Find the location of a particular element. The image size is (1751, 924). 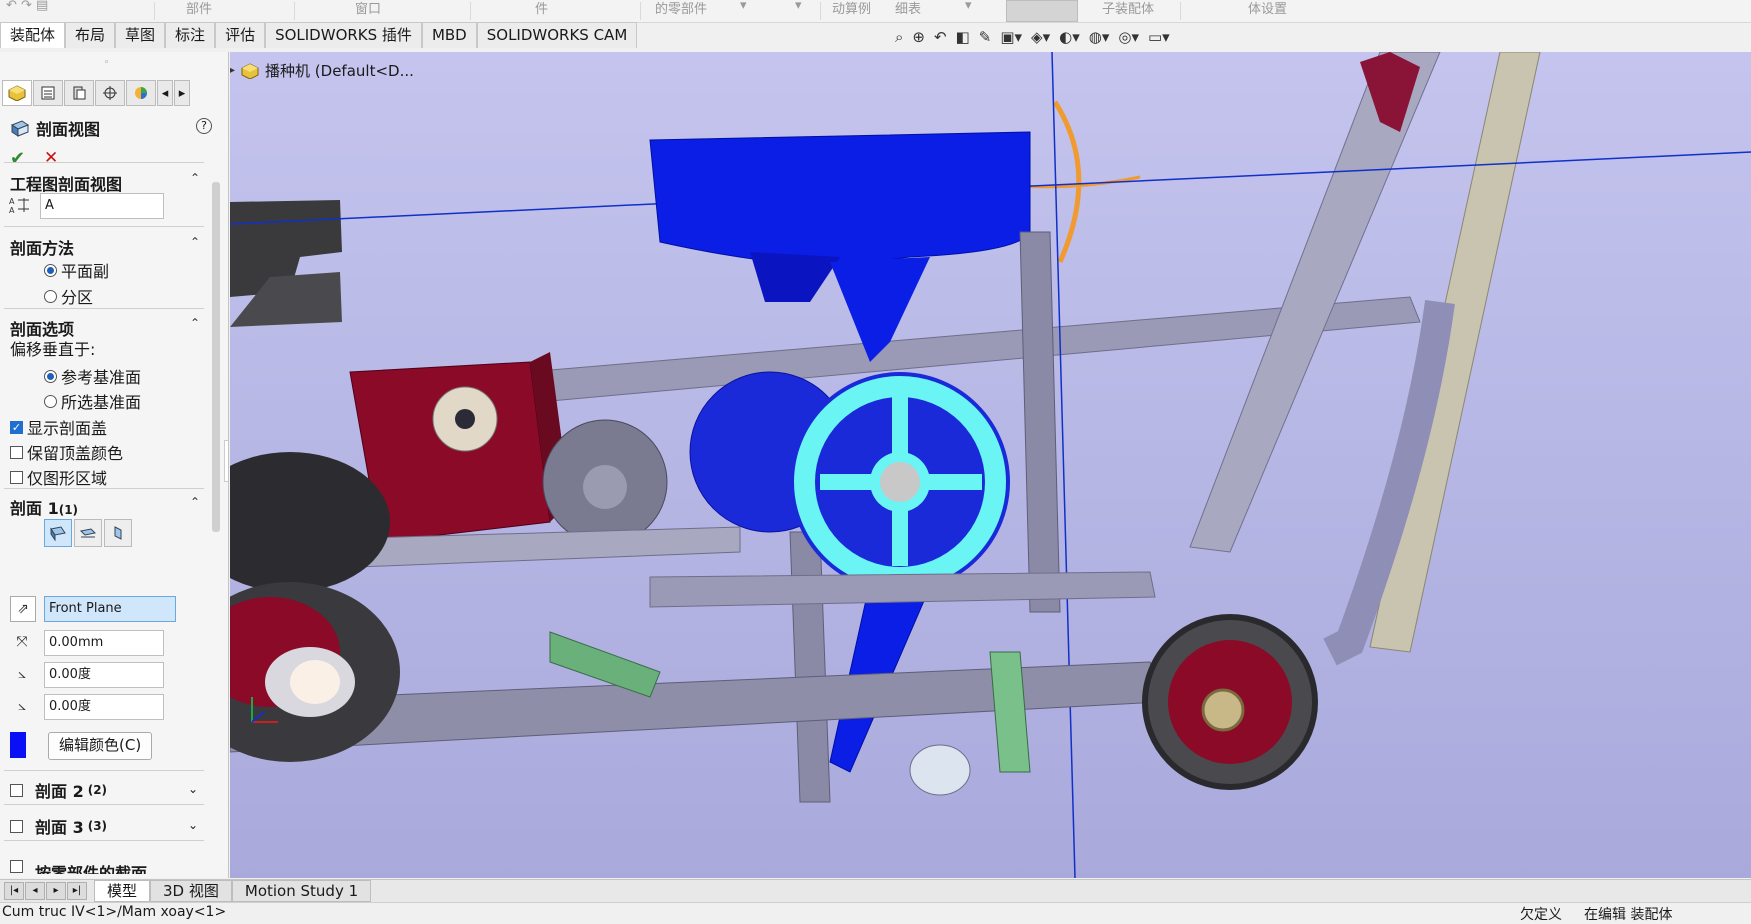

checkbox-checked: ✓ is located at coordinates (16, 427).